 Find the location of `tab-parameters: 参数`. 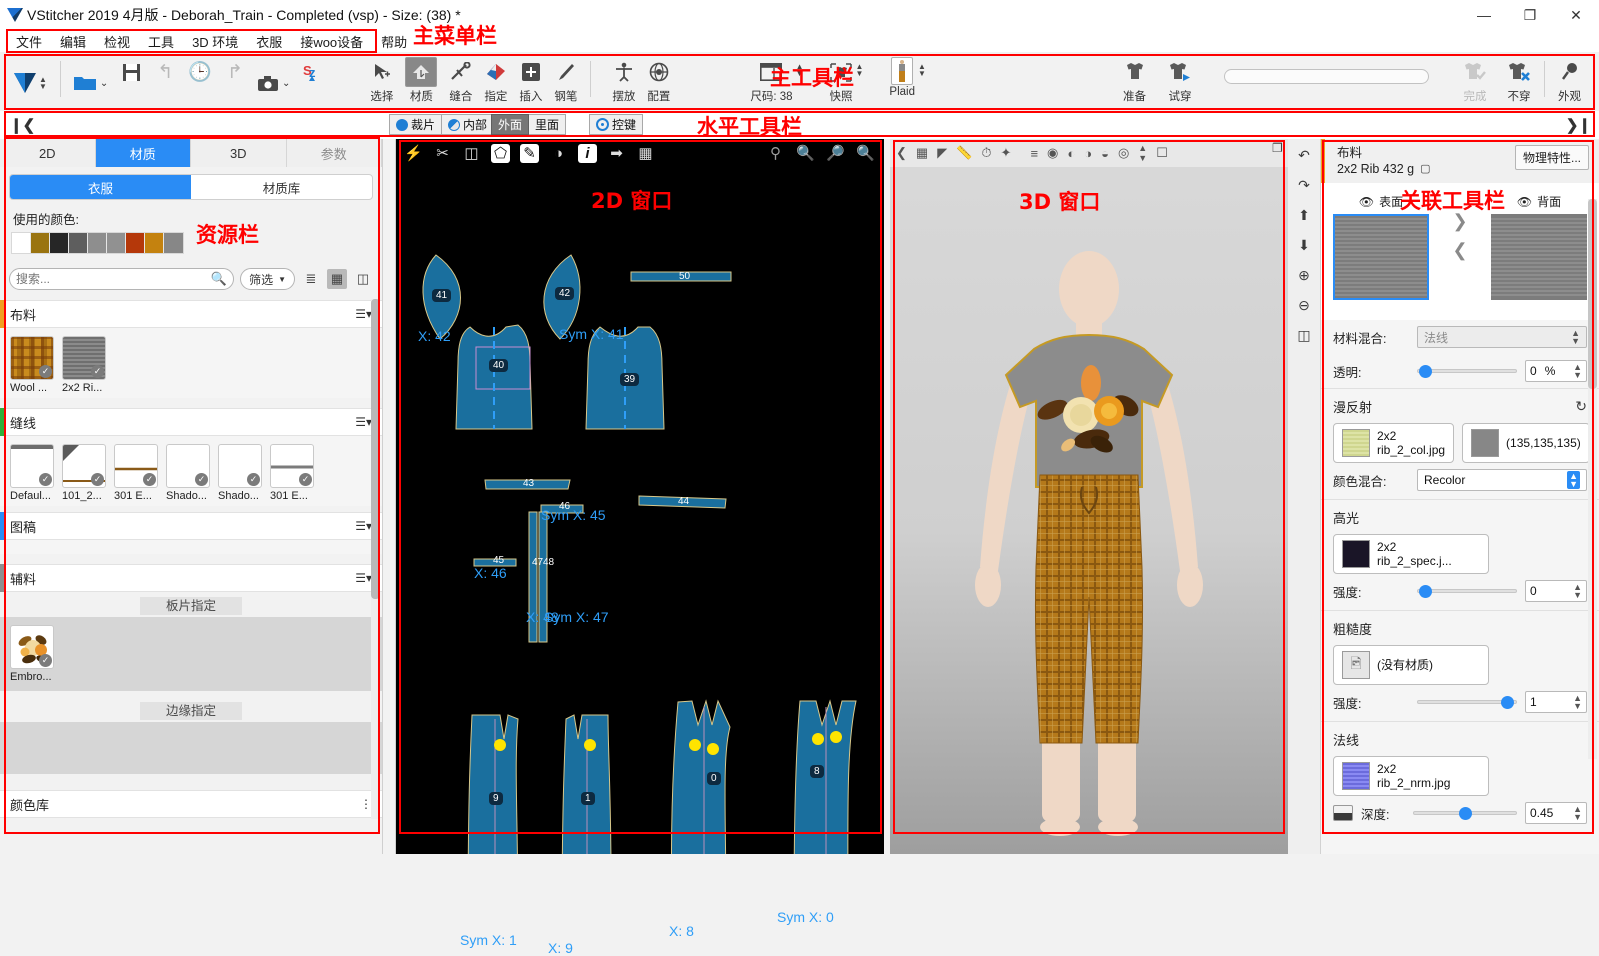

tab-parameters: 参数 is located at coordinates (334, 153).